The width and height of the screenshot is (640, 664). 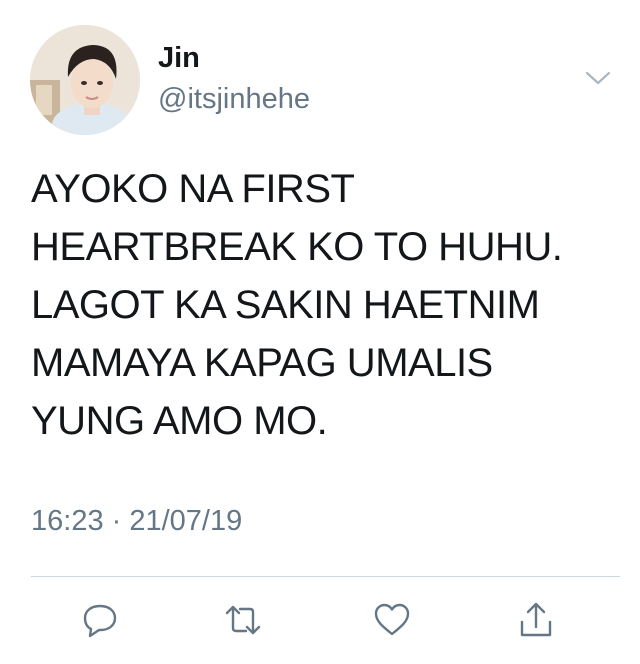 What do you see at coordinates (285, 305) in the screenshot?
I see `tweet-text-line: LAGOT KA SAKIN HAETNIM` at bounding box center [285, 305].